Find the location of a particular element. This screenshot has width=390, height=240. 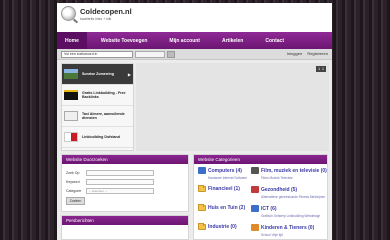

site-logo: Coldecopen.nl kwaliteits links + klik is located at coordinates (96, 13).